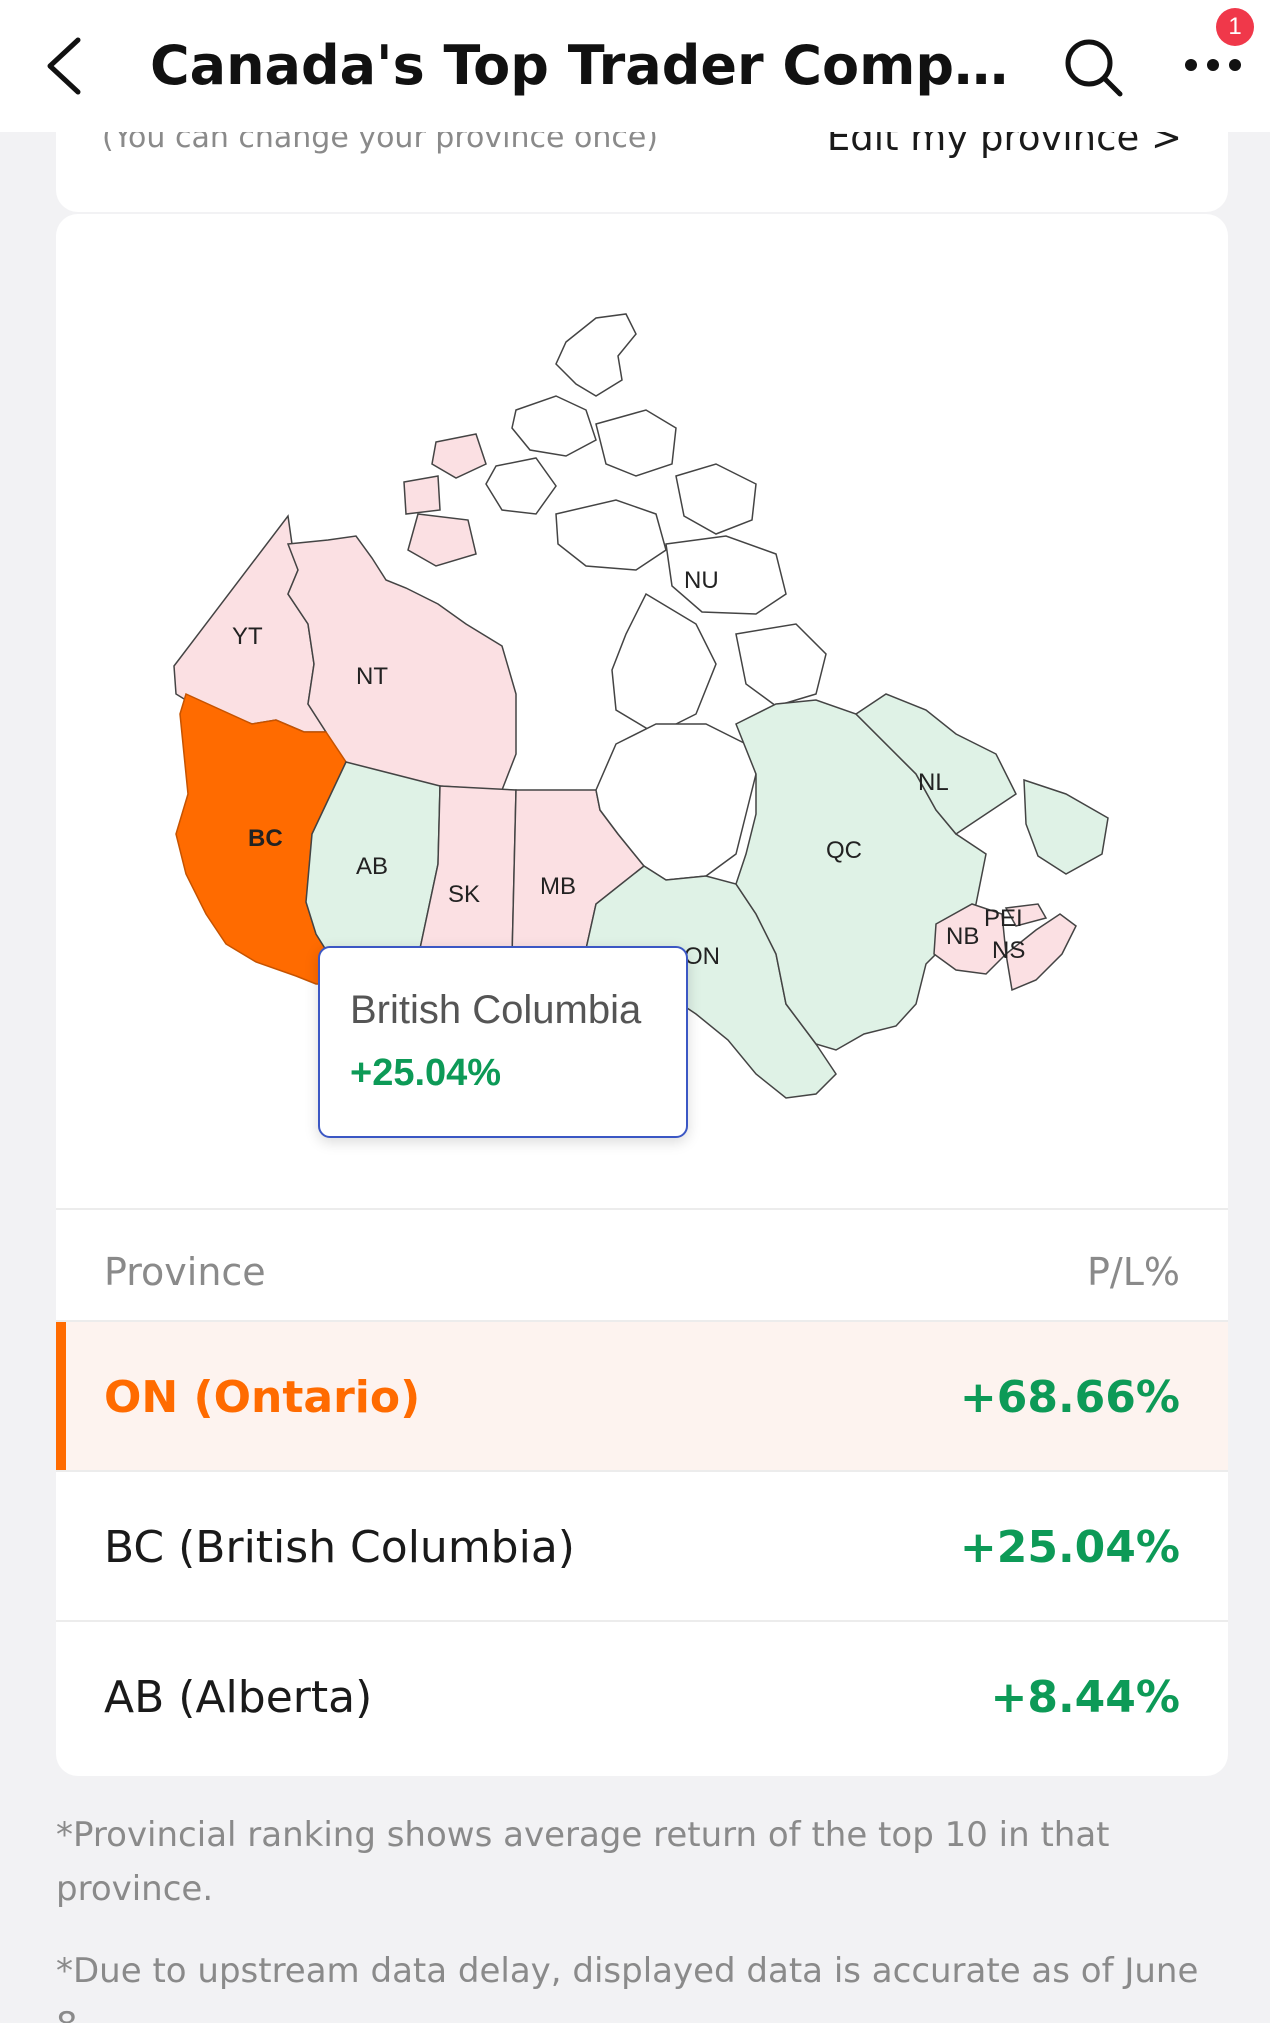 Image resolution: width=1270 pixels, height=2023 pixels. I want to click on map-tooltip: British Columbia +25.04%, so click(503, 1042).